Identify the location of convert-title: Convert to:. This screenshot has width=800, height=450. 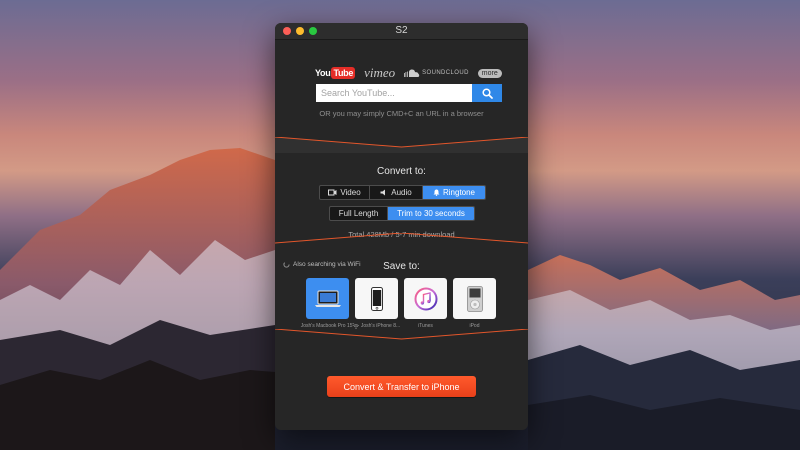
(401, 171).